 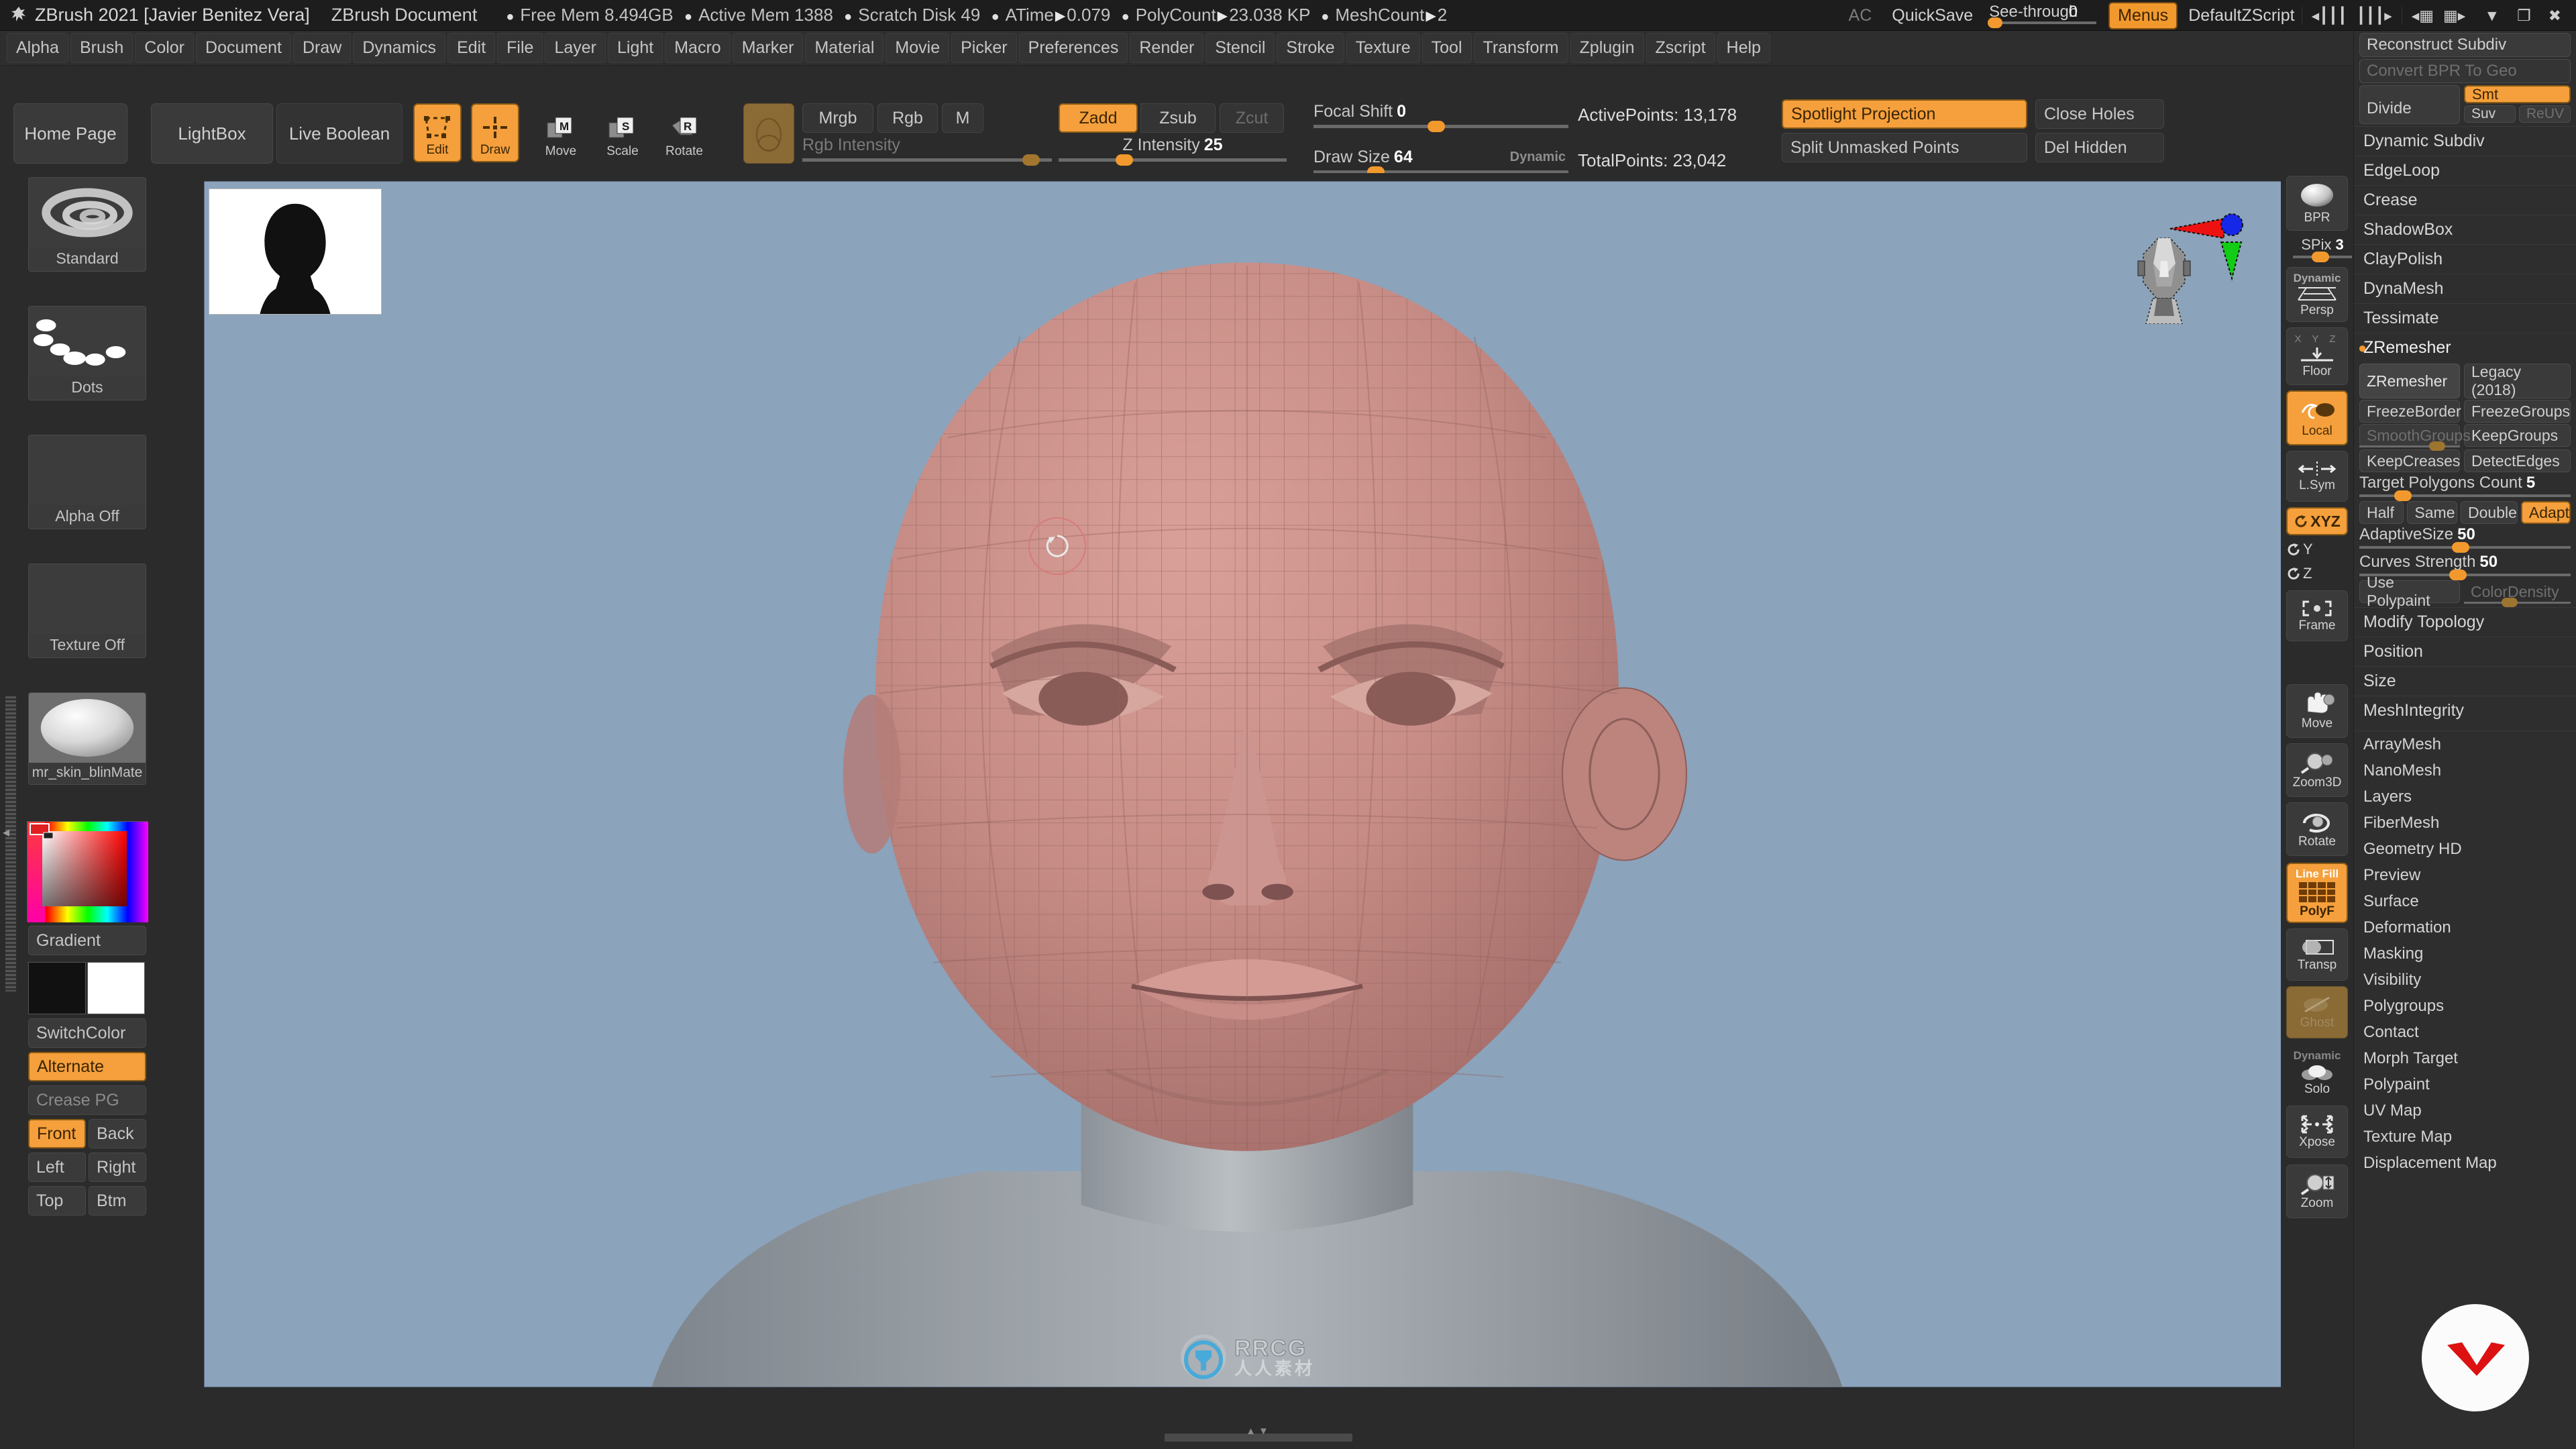 What do you see at coordinates (87, 940) in the screenshot?
I see `gradient-button: Gradient` at bounding box center [87, 940].